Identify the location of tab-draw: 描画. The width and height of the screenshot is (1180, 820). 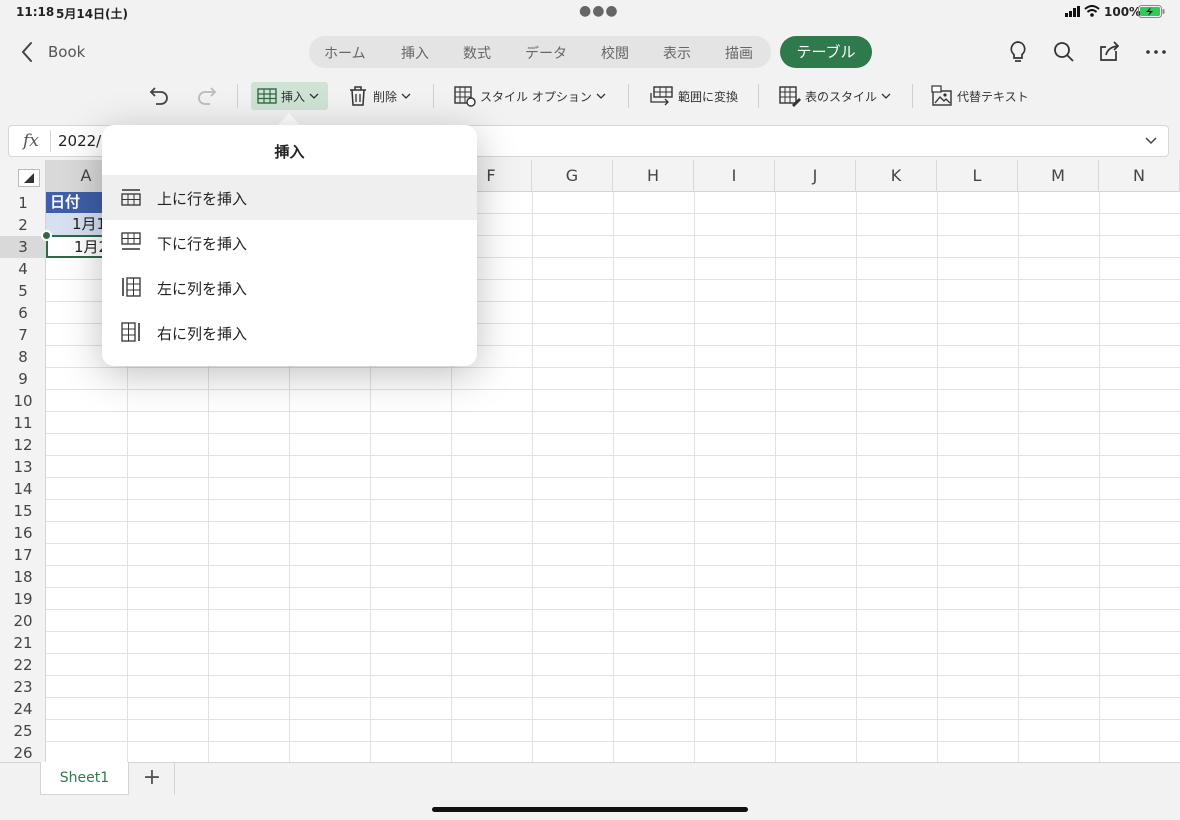
(739, 53).